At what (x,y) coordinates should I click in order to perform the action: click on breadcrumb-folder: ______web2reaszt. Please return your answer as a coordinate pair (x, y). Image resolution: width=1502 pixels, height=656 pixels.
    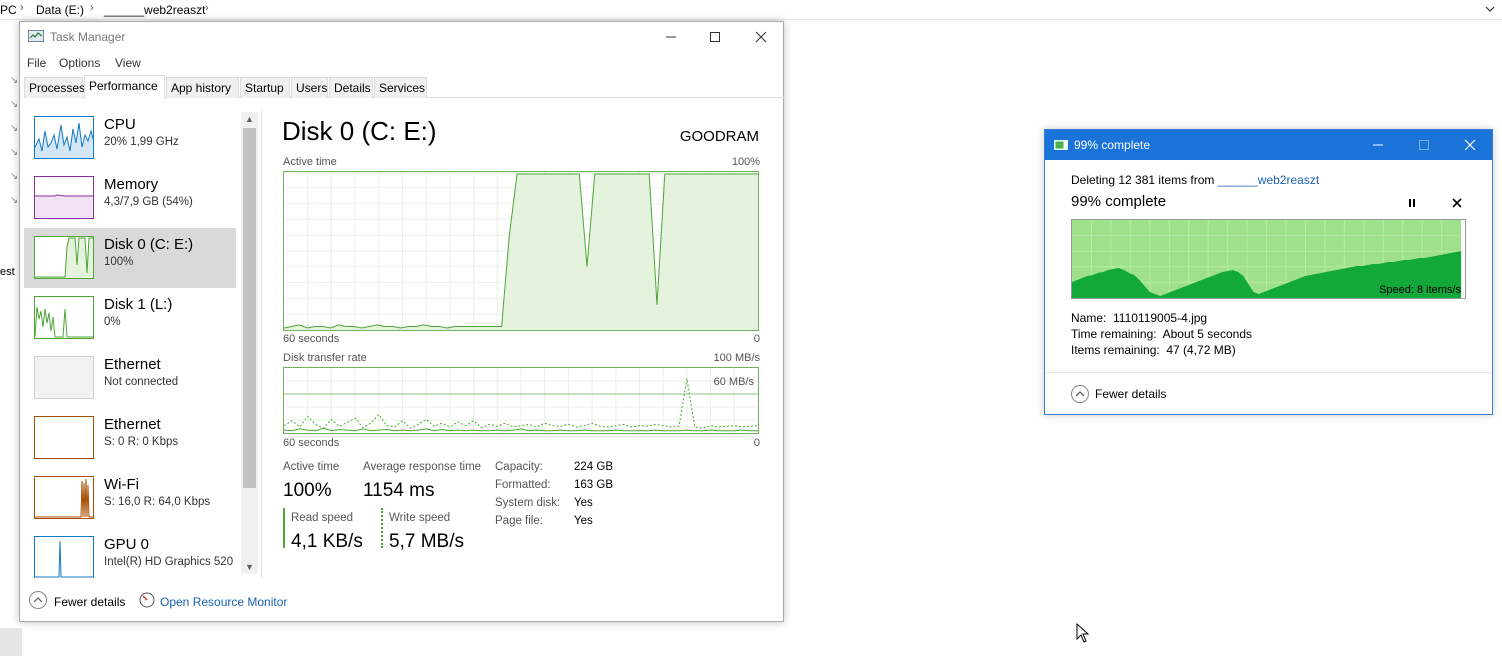
    Looking at the image, I should click on (154, 10).